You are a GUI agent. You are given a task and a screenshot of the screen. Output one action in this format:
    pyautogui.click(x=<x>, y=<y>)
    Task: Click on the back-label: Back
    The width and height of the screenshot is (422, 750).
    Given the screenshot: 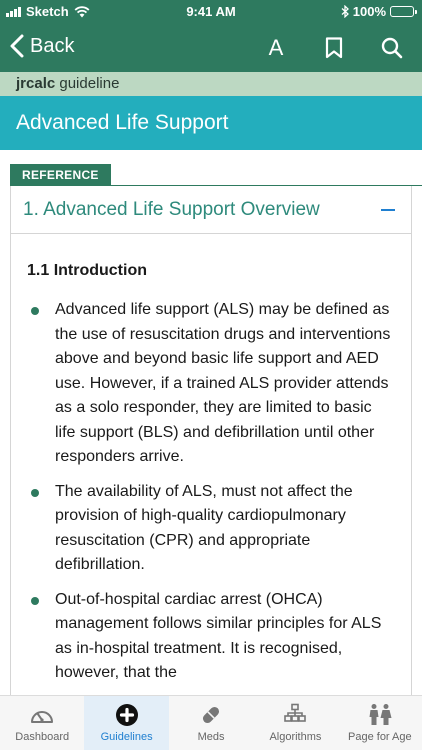 What is the action you would take?
    pyautogui.click(x=52, y=45)
    